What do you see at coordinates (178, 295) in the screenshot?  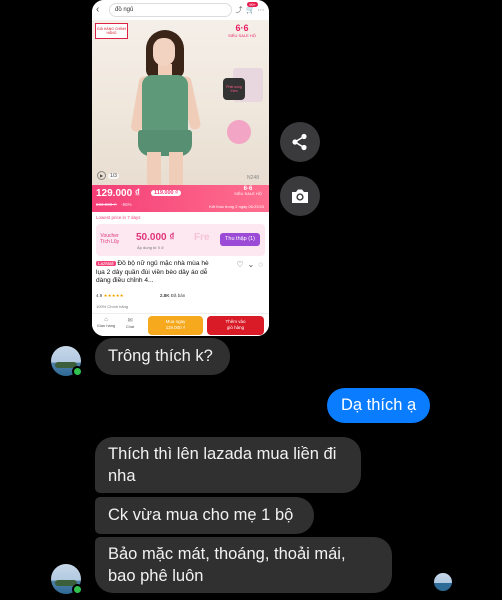 I see `sold-label: Đã bán` at bounding box center [178, 295].